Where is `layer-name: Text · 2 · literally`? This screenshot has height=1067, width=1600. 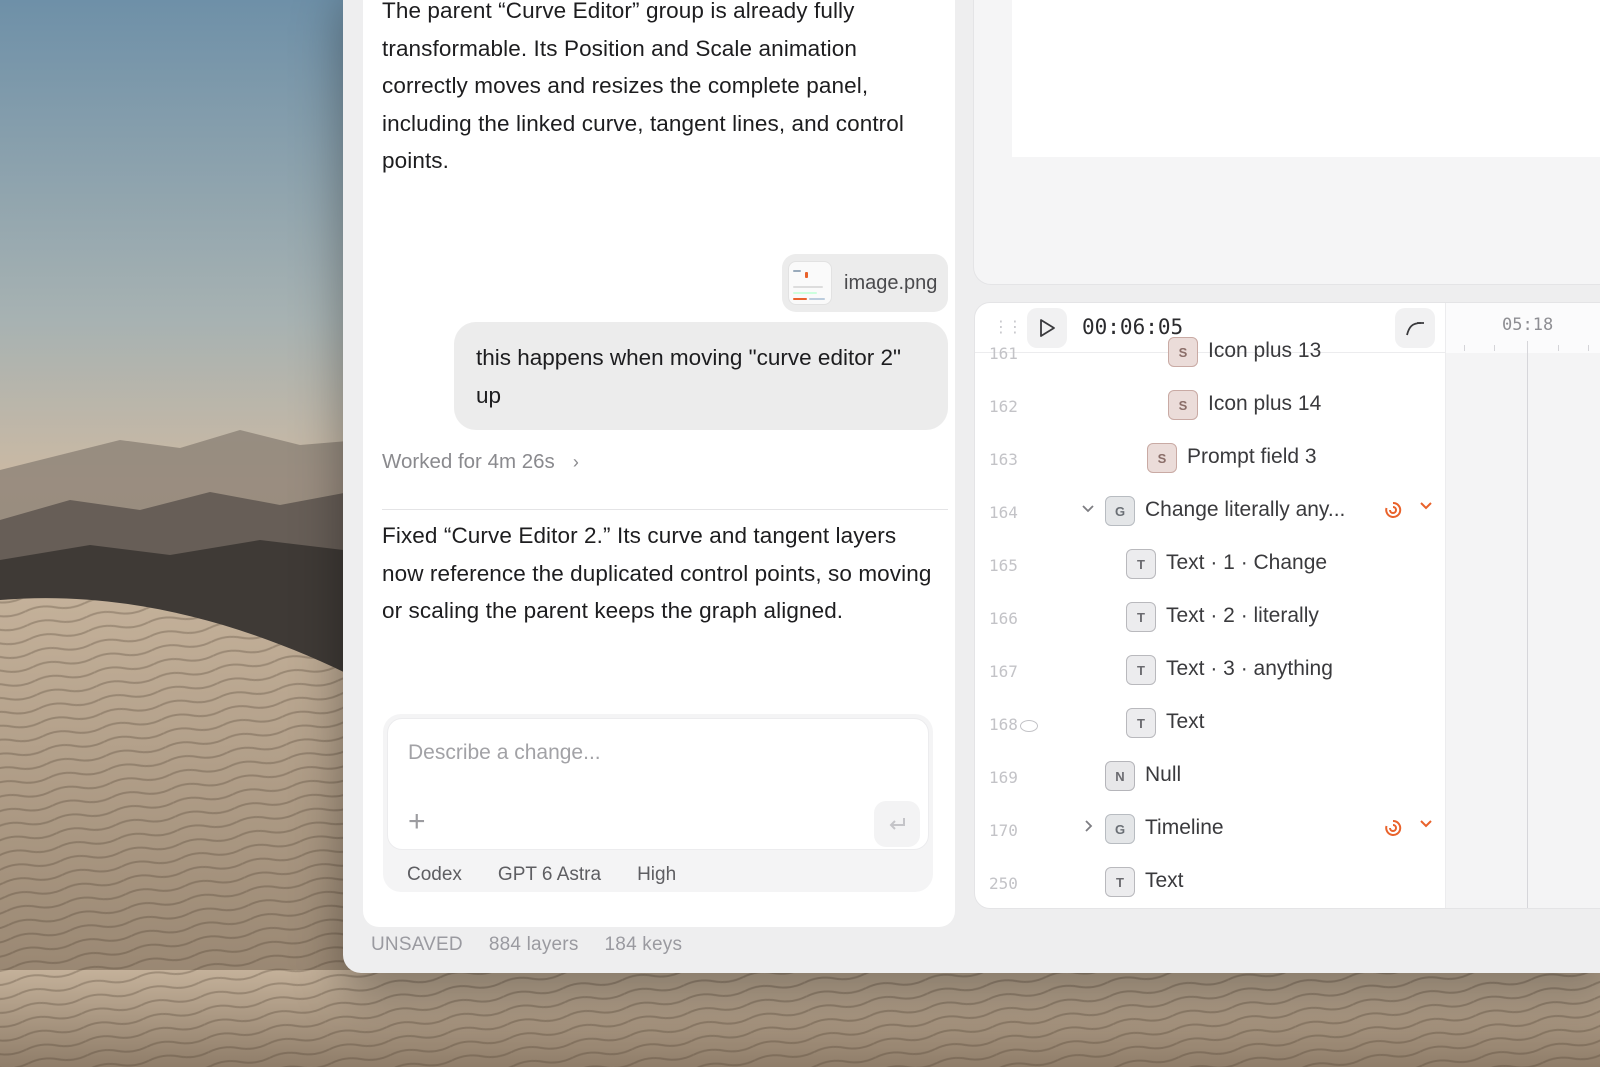 layer-name: Text · 2 · literally is located at coordinates (1242, 615).